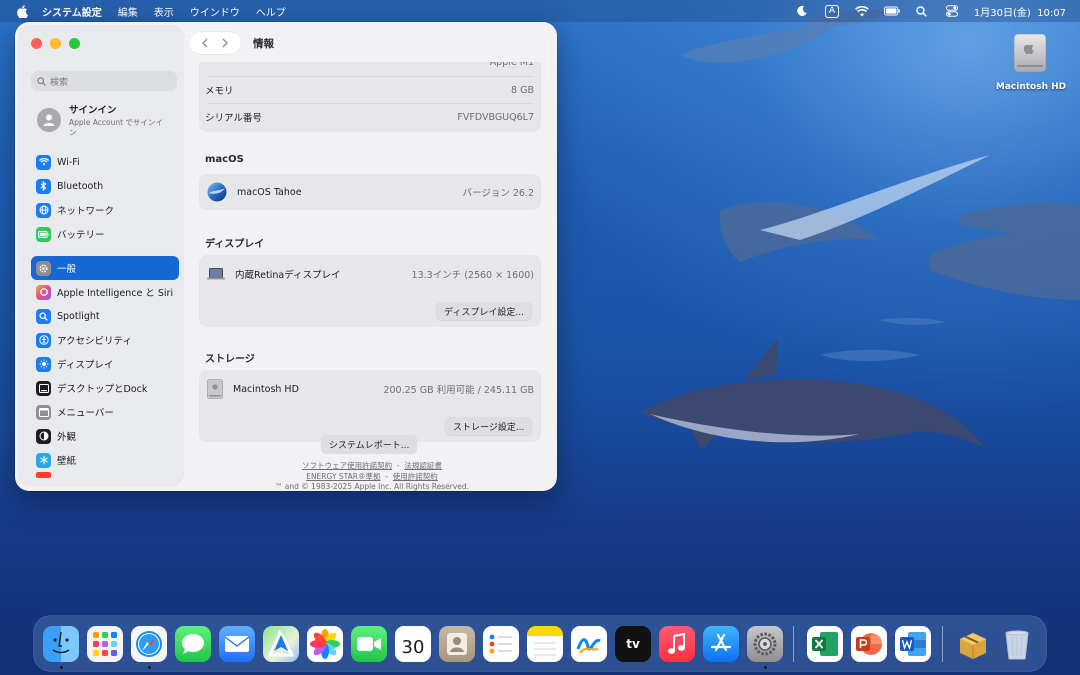 The height and width of the screenshot is (675, 1080). I want to click on calendar-icon: 30, so click(413, 644).